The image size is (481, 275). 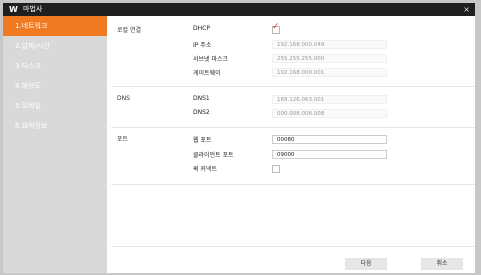 I want to click on dns2-label: DNS2, so click(x=201, y=112).